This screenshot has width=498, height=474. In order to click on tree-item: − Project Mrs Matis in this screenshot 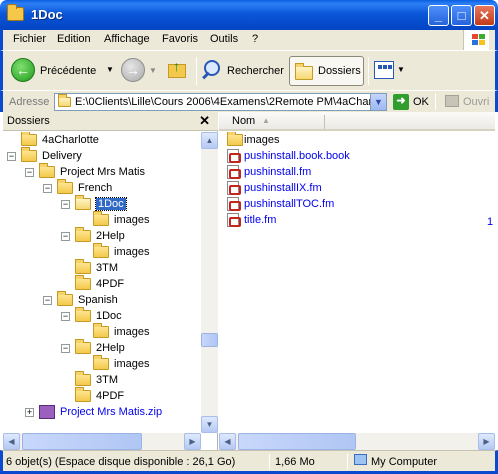, I will do `click(102, 171)`.